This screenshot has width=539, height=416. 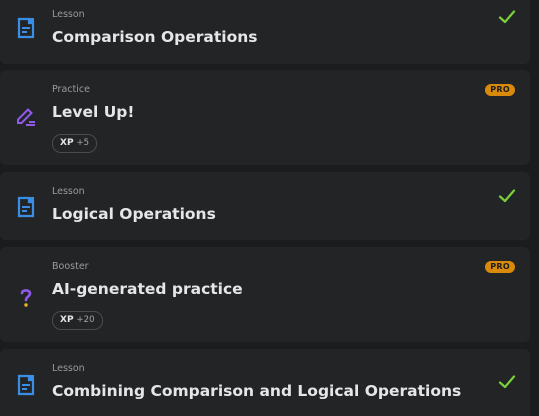 What do you see at coordinates (147, 289) in the screenshot?
I see `item-title: AI-generated practice` at bounding box center [147, 289].